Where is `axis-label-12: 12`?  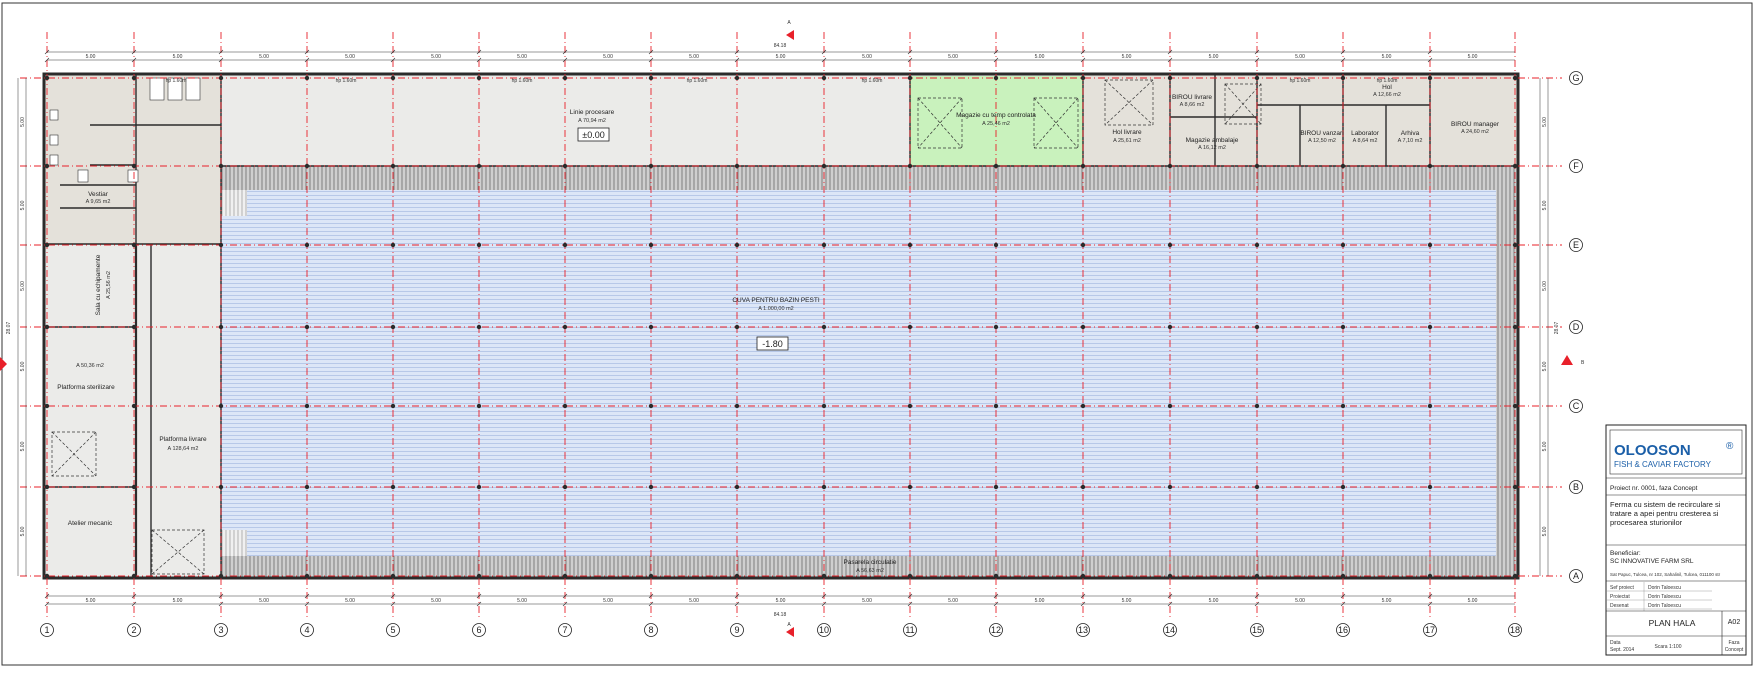
axis-label-12: 12 is located at coordinates (996, 630).